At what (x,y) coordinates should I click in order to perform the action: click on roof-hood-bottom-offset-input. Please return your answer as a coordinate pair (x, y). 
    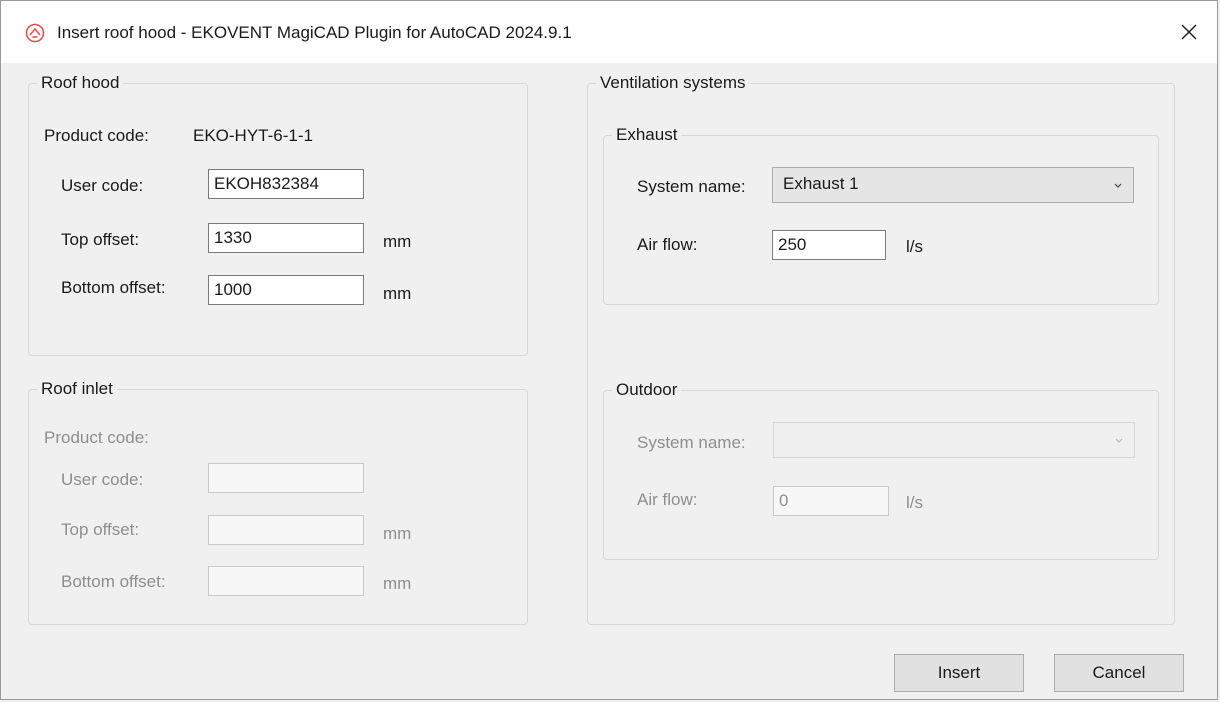
    Looking at the image, I should click on (286, 290).